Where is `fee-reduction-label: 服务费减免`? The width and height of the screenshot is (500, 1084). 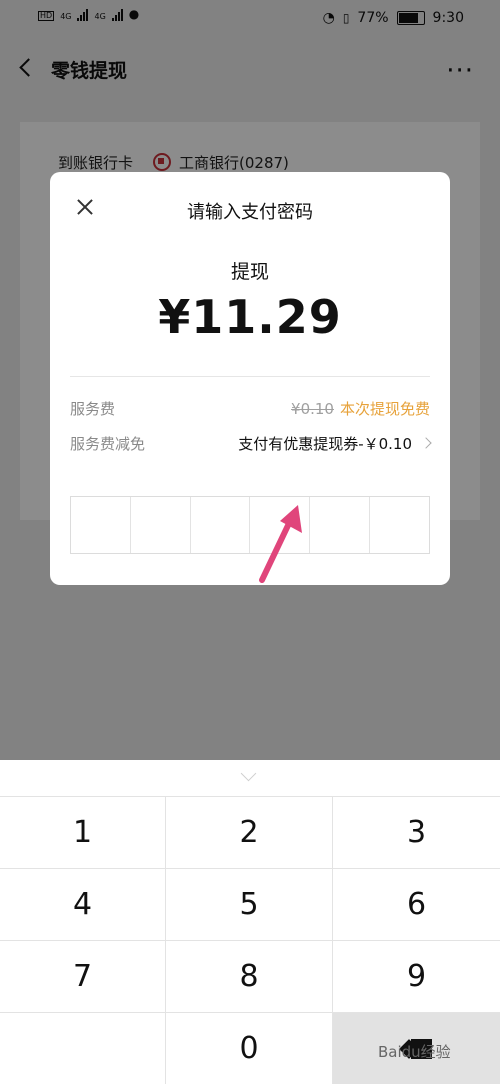 fee-reduction-label: 服务费减免 is located at coordinates (108, 444).